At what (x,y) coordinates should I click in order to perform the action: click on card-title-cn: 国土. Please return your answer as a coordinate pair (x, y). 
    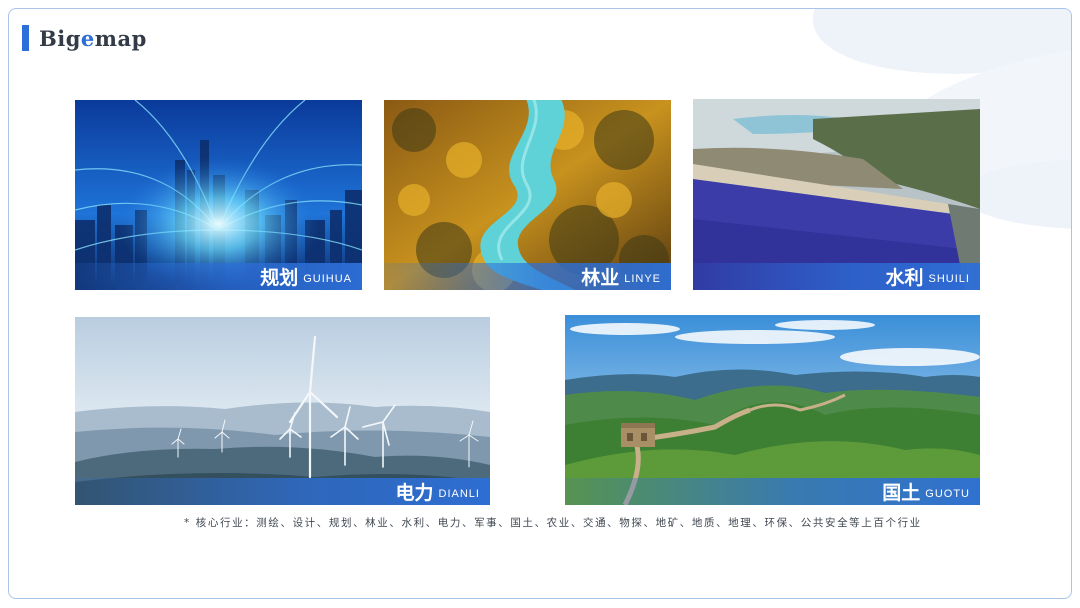
    Looking at the image, I should click on (901, 493).